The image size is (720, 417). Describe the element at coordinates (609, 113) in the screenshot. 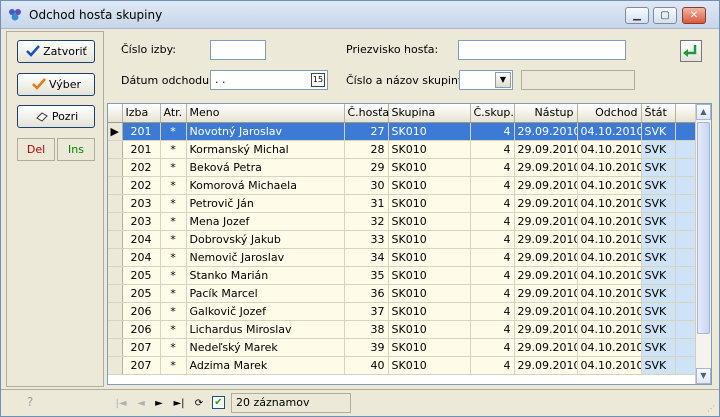

I see `header-departure: Odchod` at that location.